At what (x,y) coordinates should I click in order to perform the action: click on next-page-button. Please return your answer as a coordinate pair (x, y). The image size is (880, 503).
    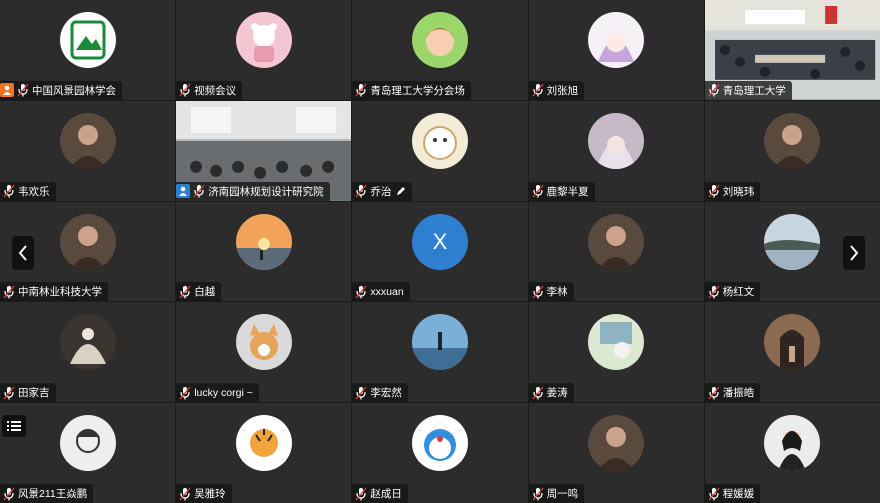
    Looking at the image, I should click on (854, 253).